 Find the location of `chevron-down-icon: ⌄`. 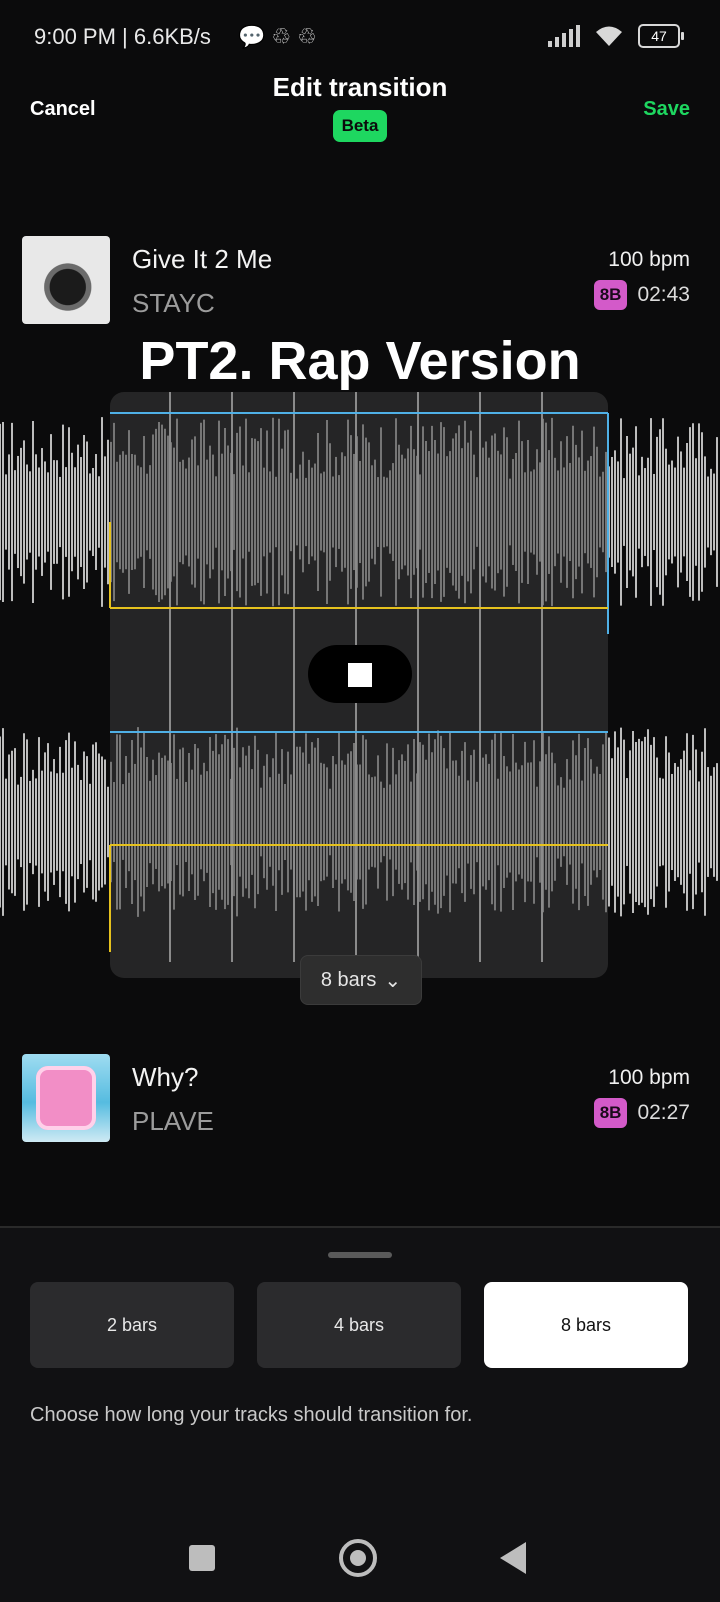

chevron-down-icon: ⌄ is located at coordinates (393, 980).